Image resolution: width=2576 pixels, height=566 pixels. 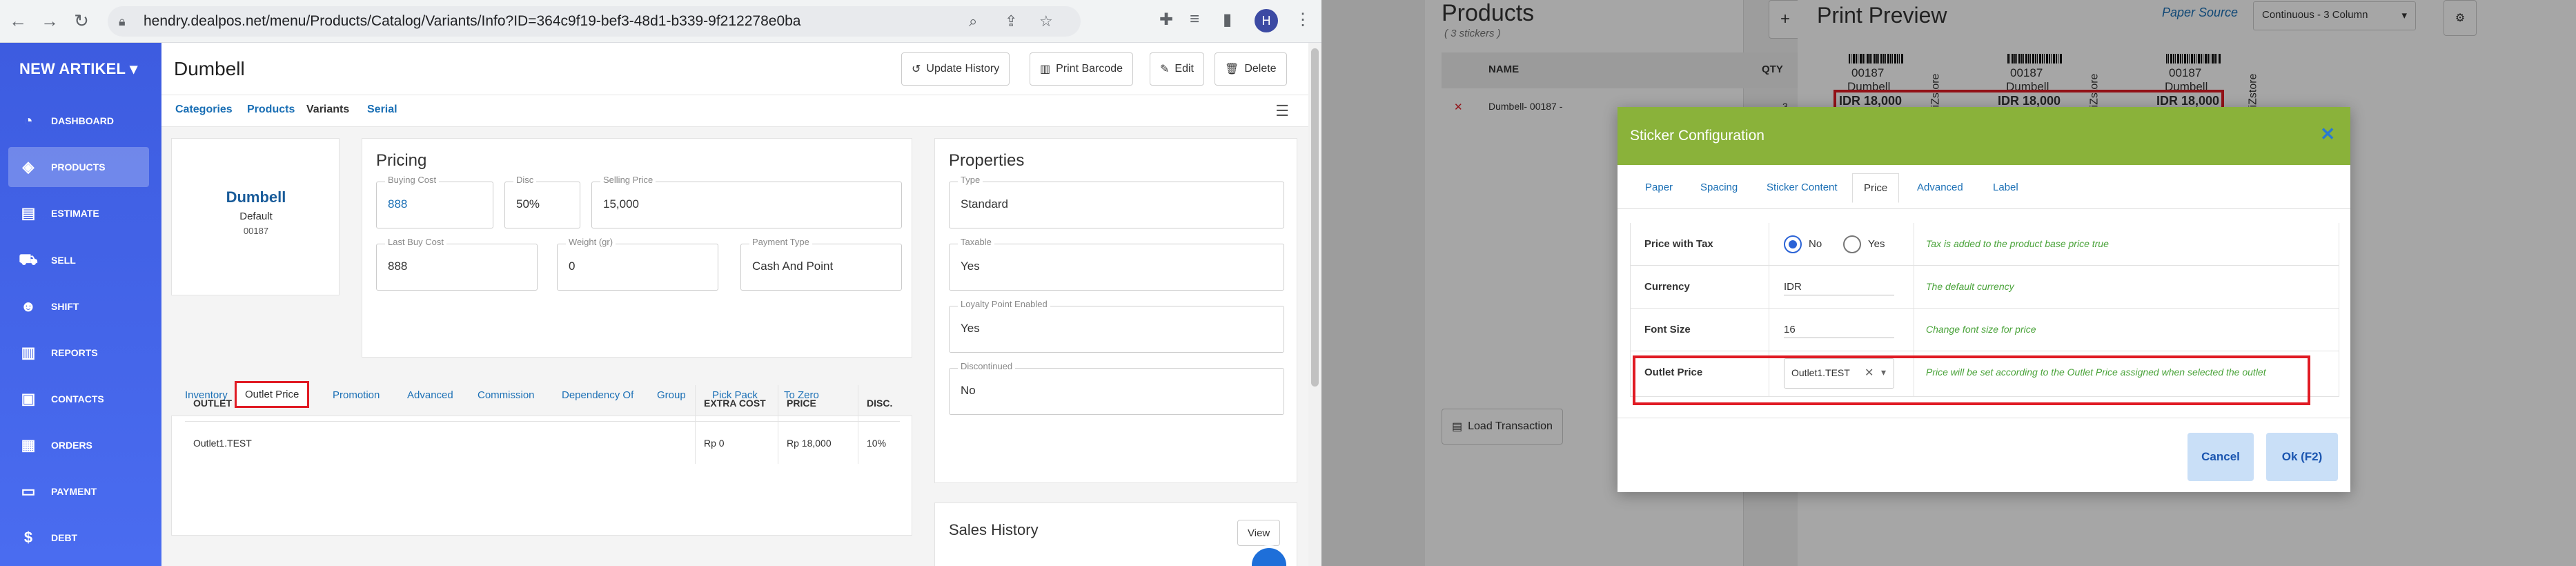 I want to click on selling-price-field: Selling Price 15,000, so click(x=746, y=201).